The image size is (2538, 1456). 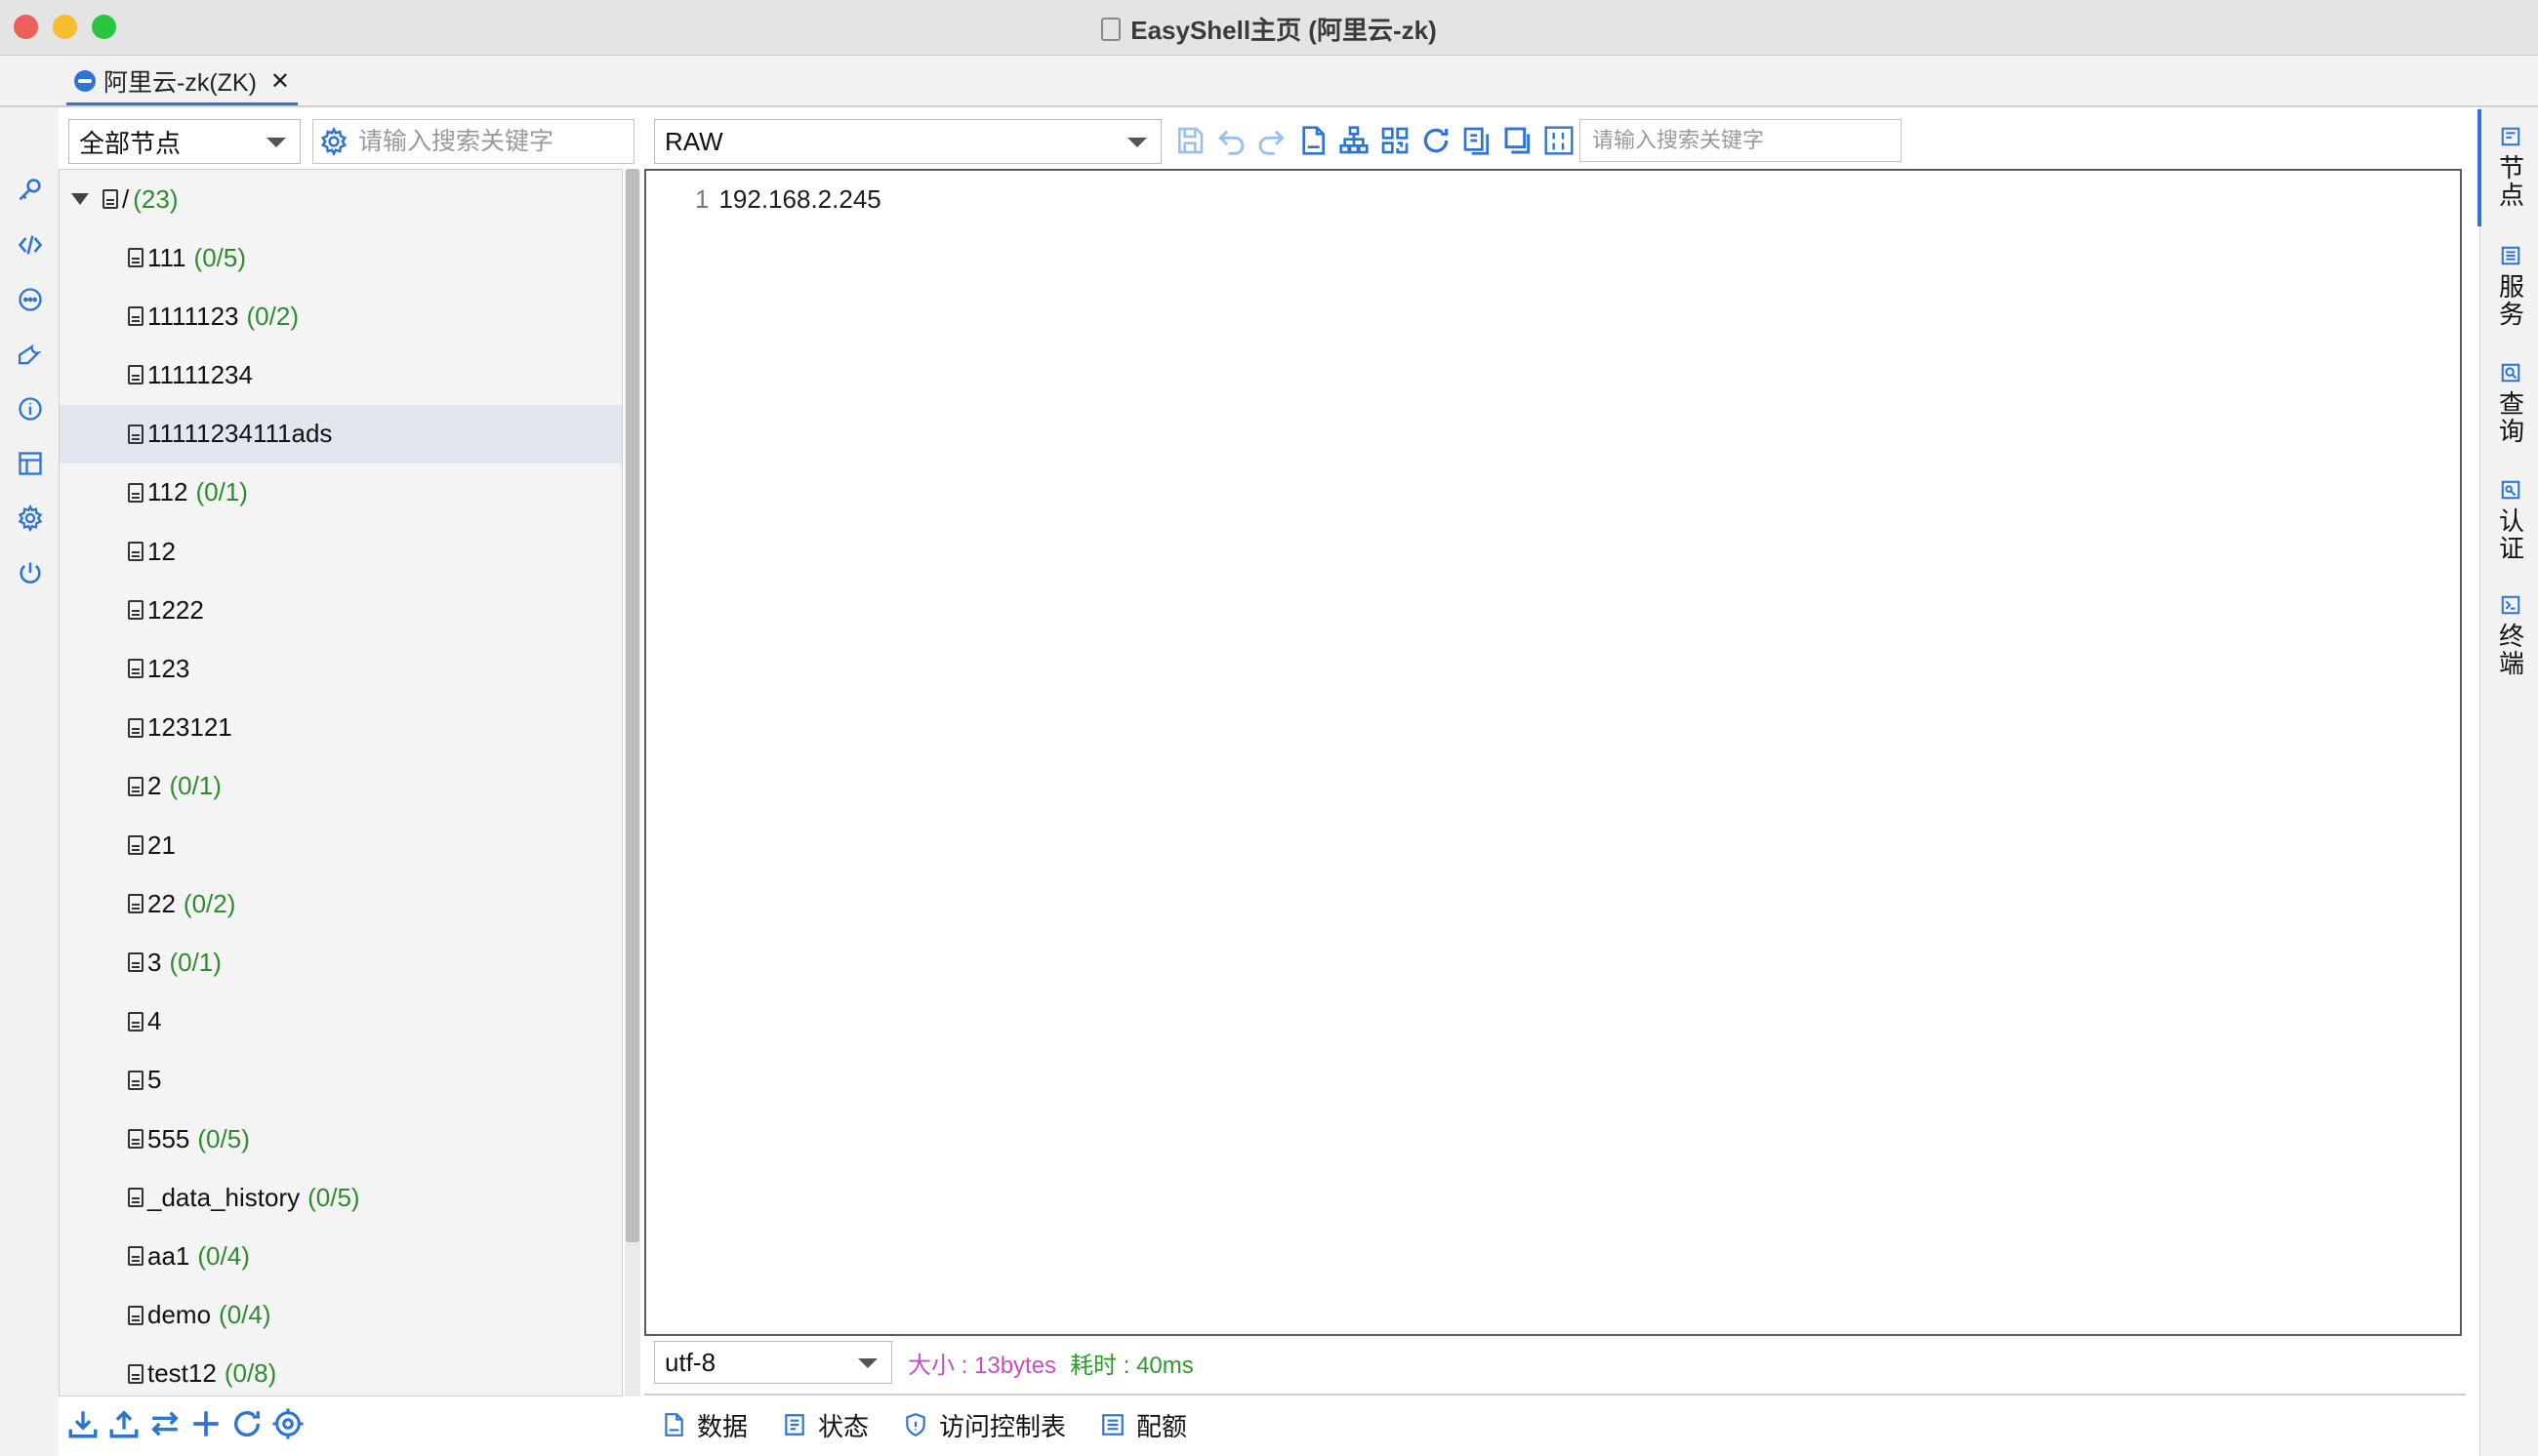 I want to click on tree-node-label: 555, so click(x=168, y=1138).